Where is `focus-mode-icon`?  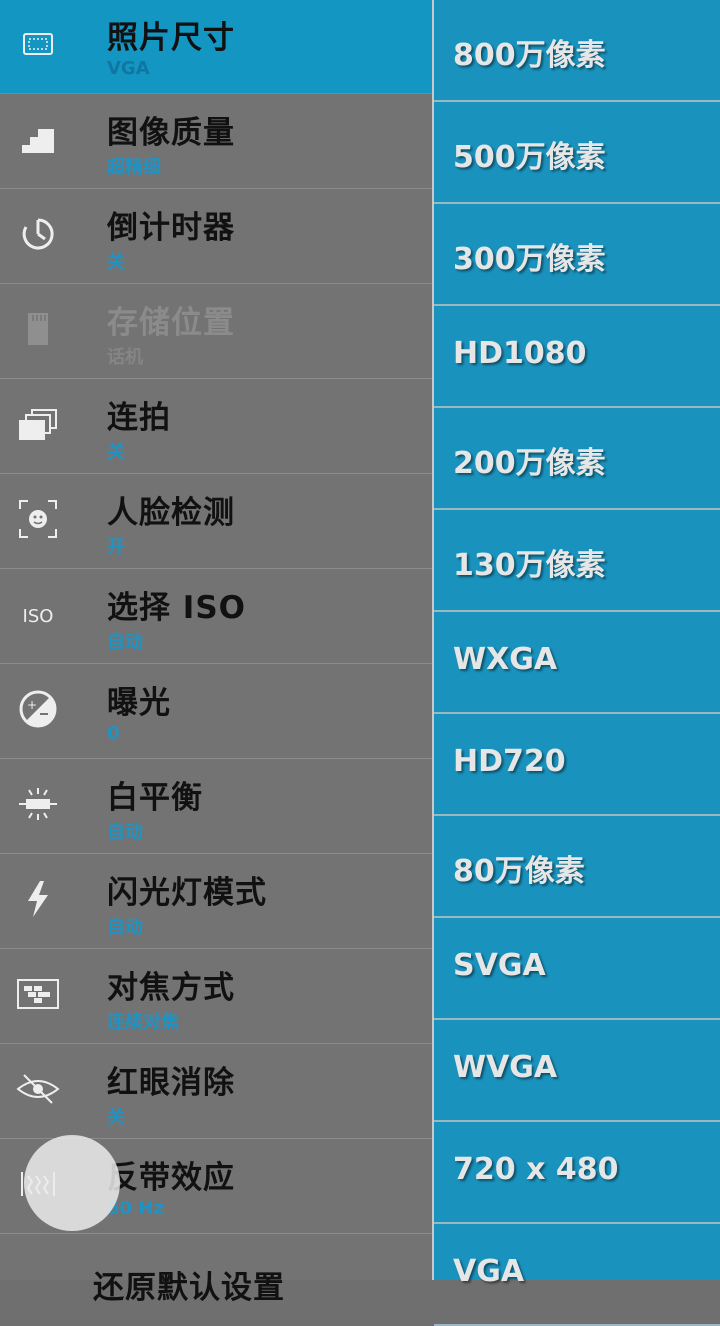
focus-mode-icon is located at coordinates (38, 994).